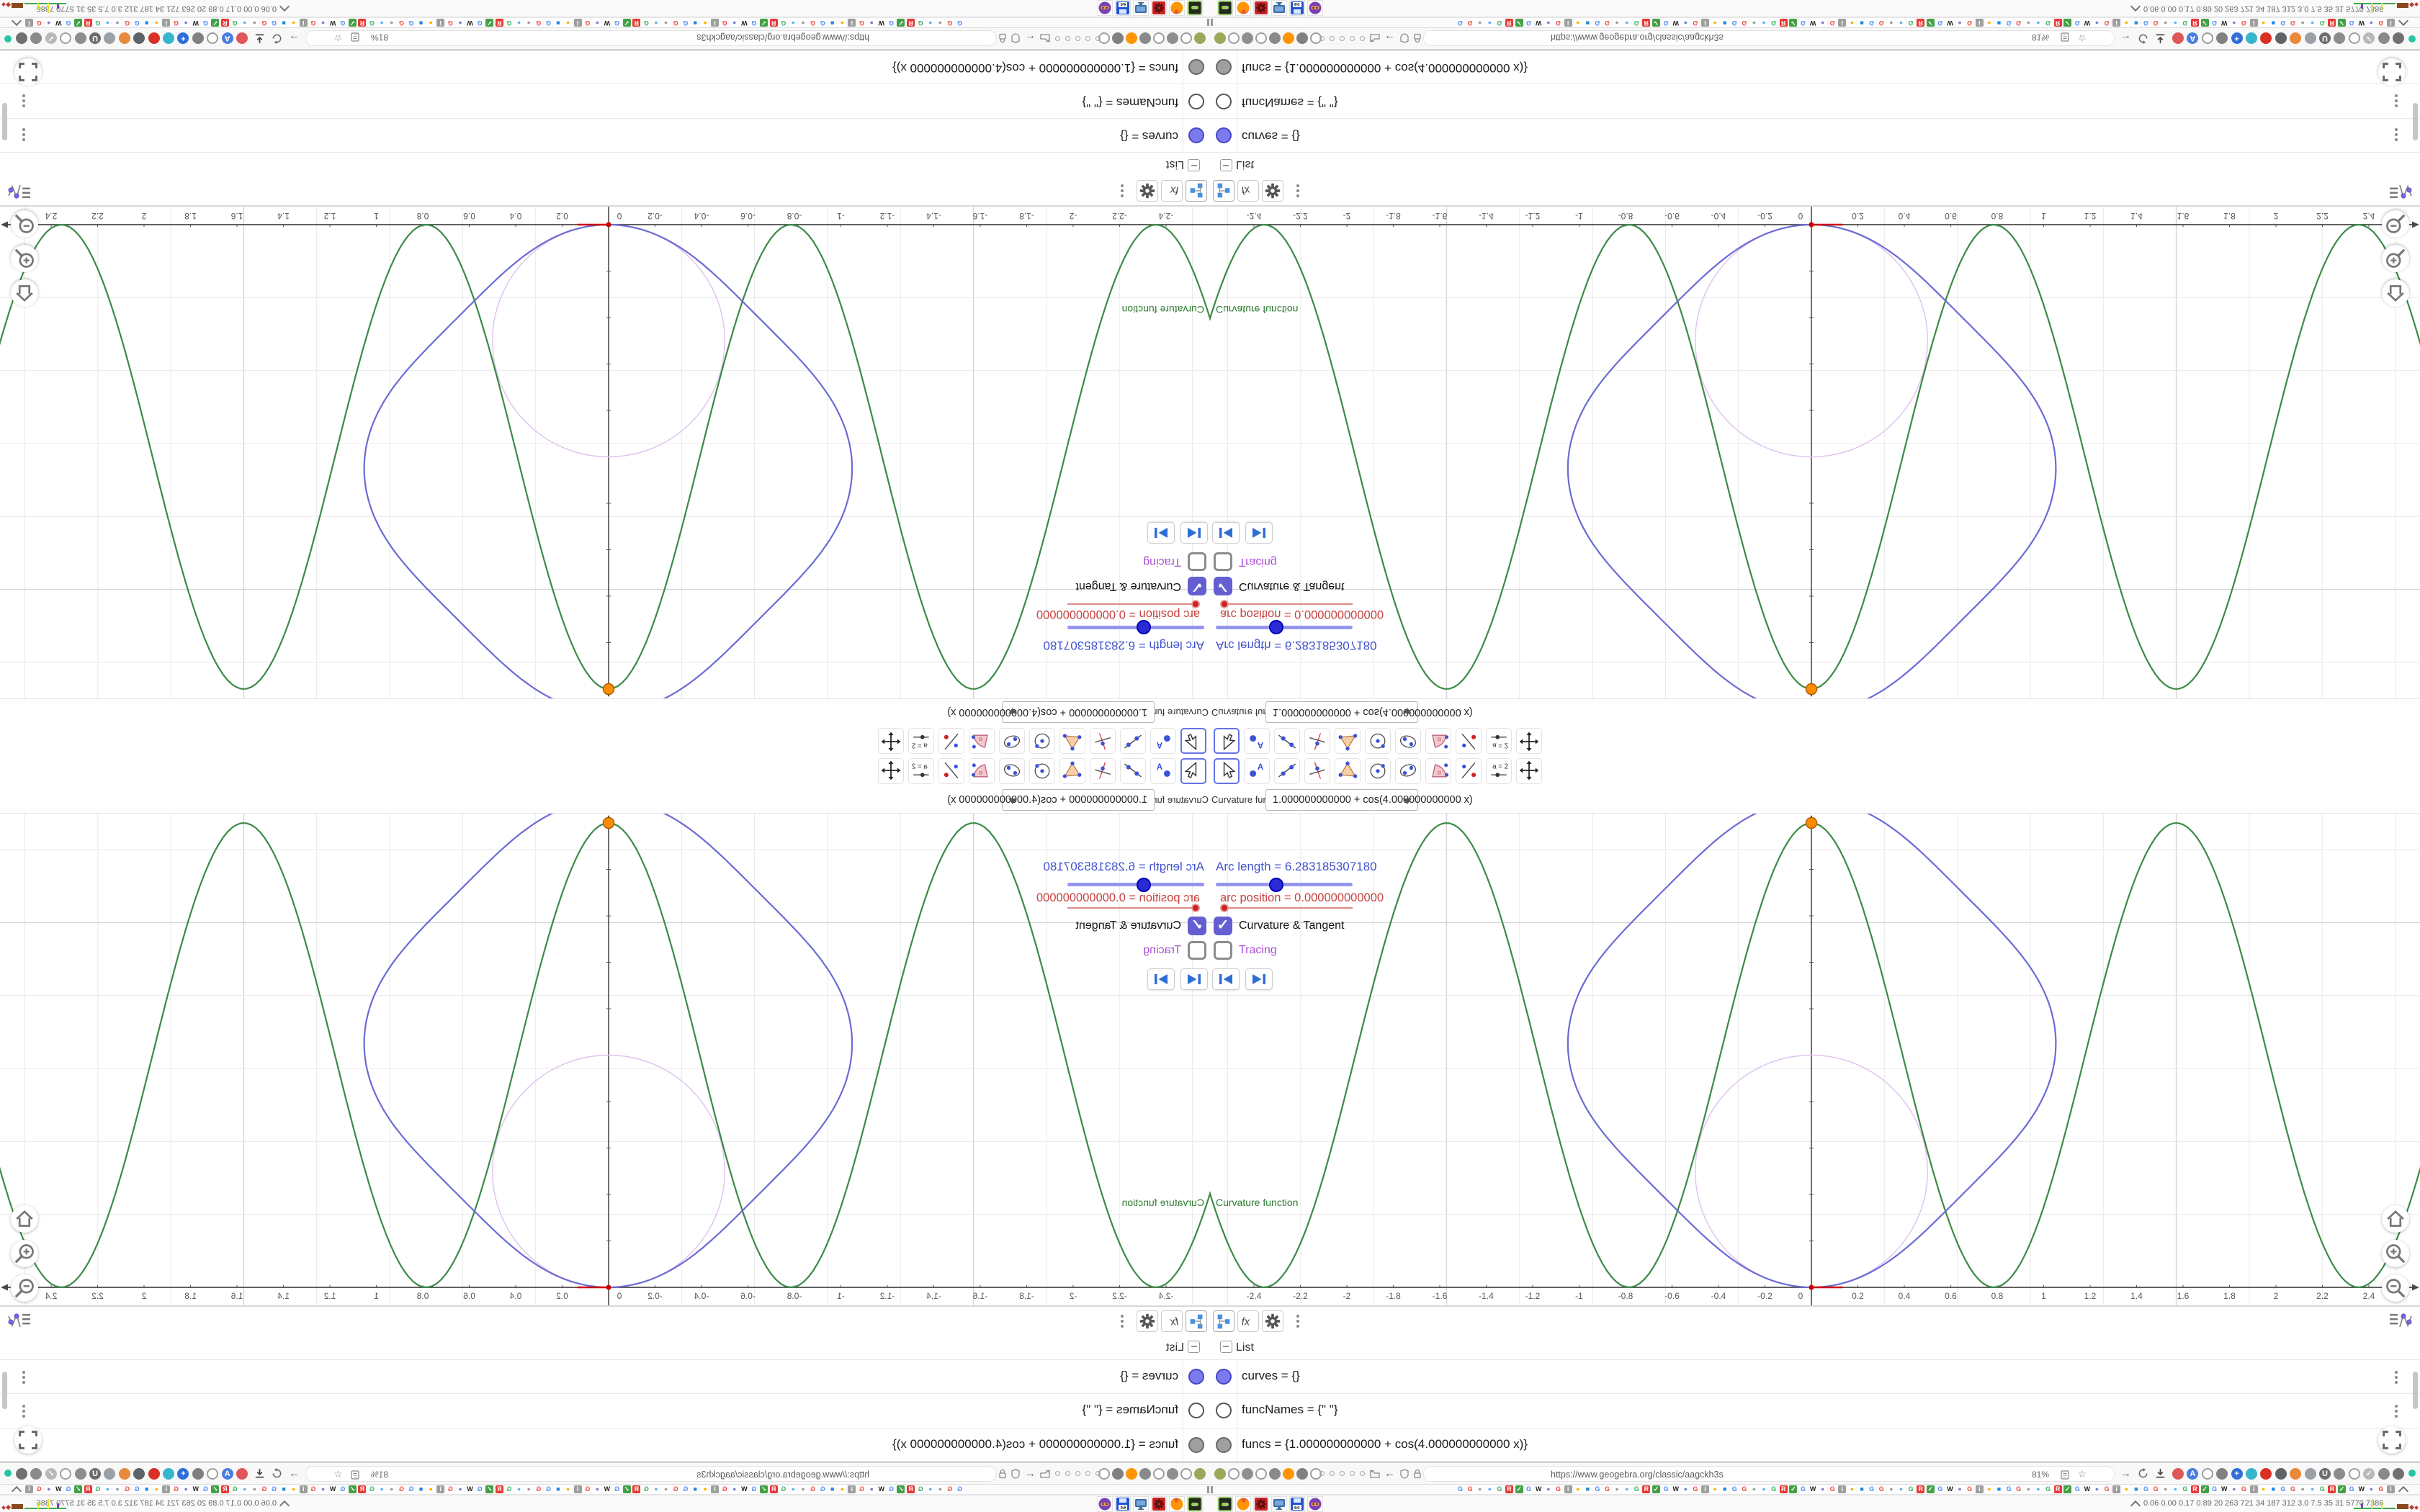 This screenshot has width=2420, height=1512. Describe the element at coordinates (1133, 741) in the screenshot. I see `line-tool` at that location.